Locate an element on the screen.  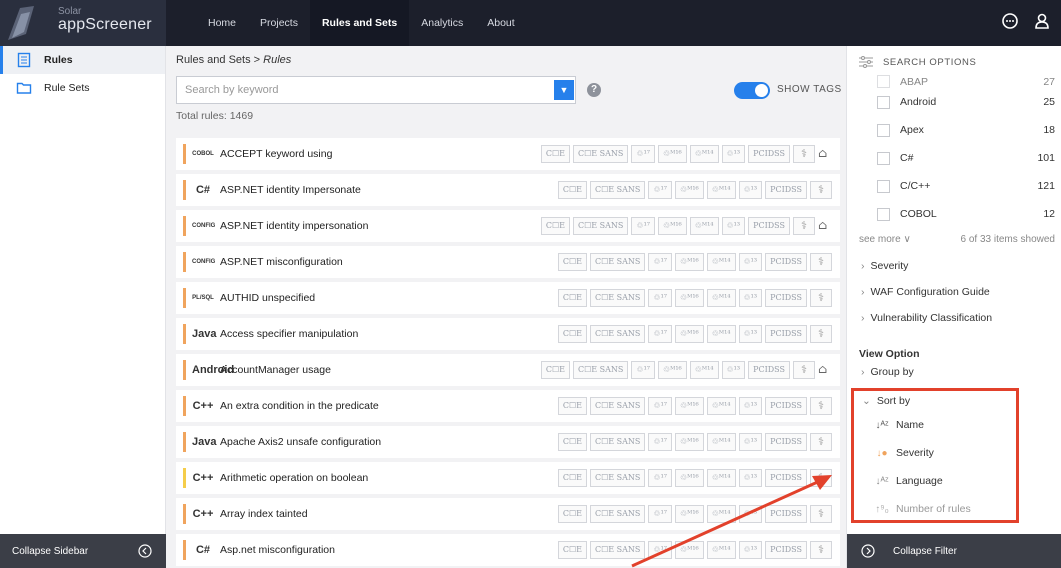
collapse-sidebar-button: Collapse Sidebar is located at coordinates (83, 551).